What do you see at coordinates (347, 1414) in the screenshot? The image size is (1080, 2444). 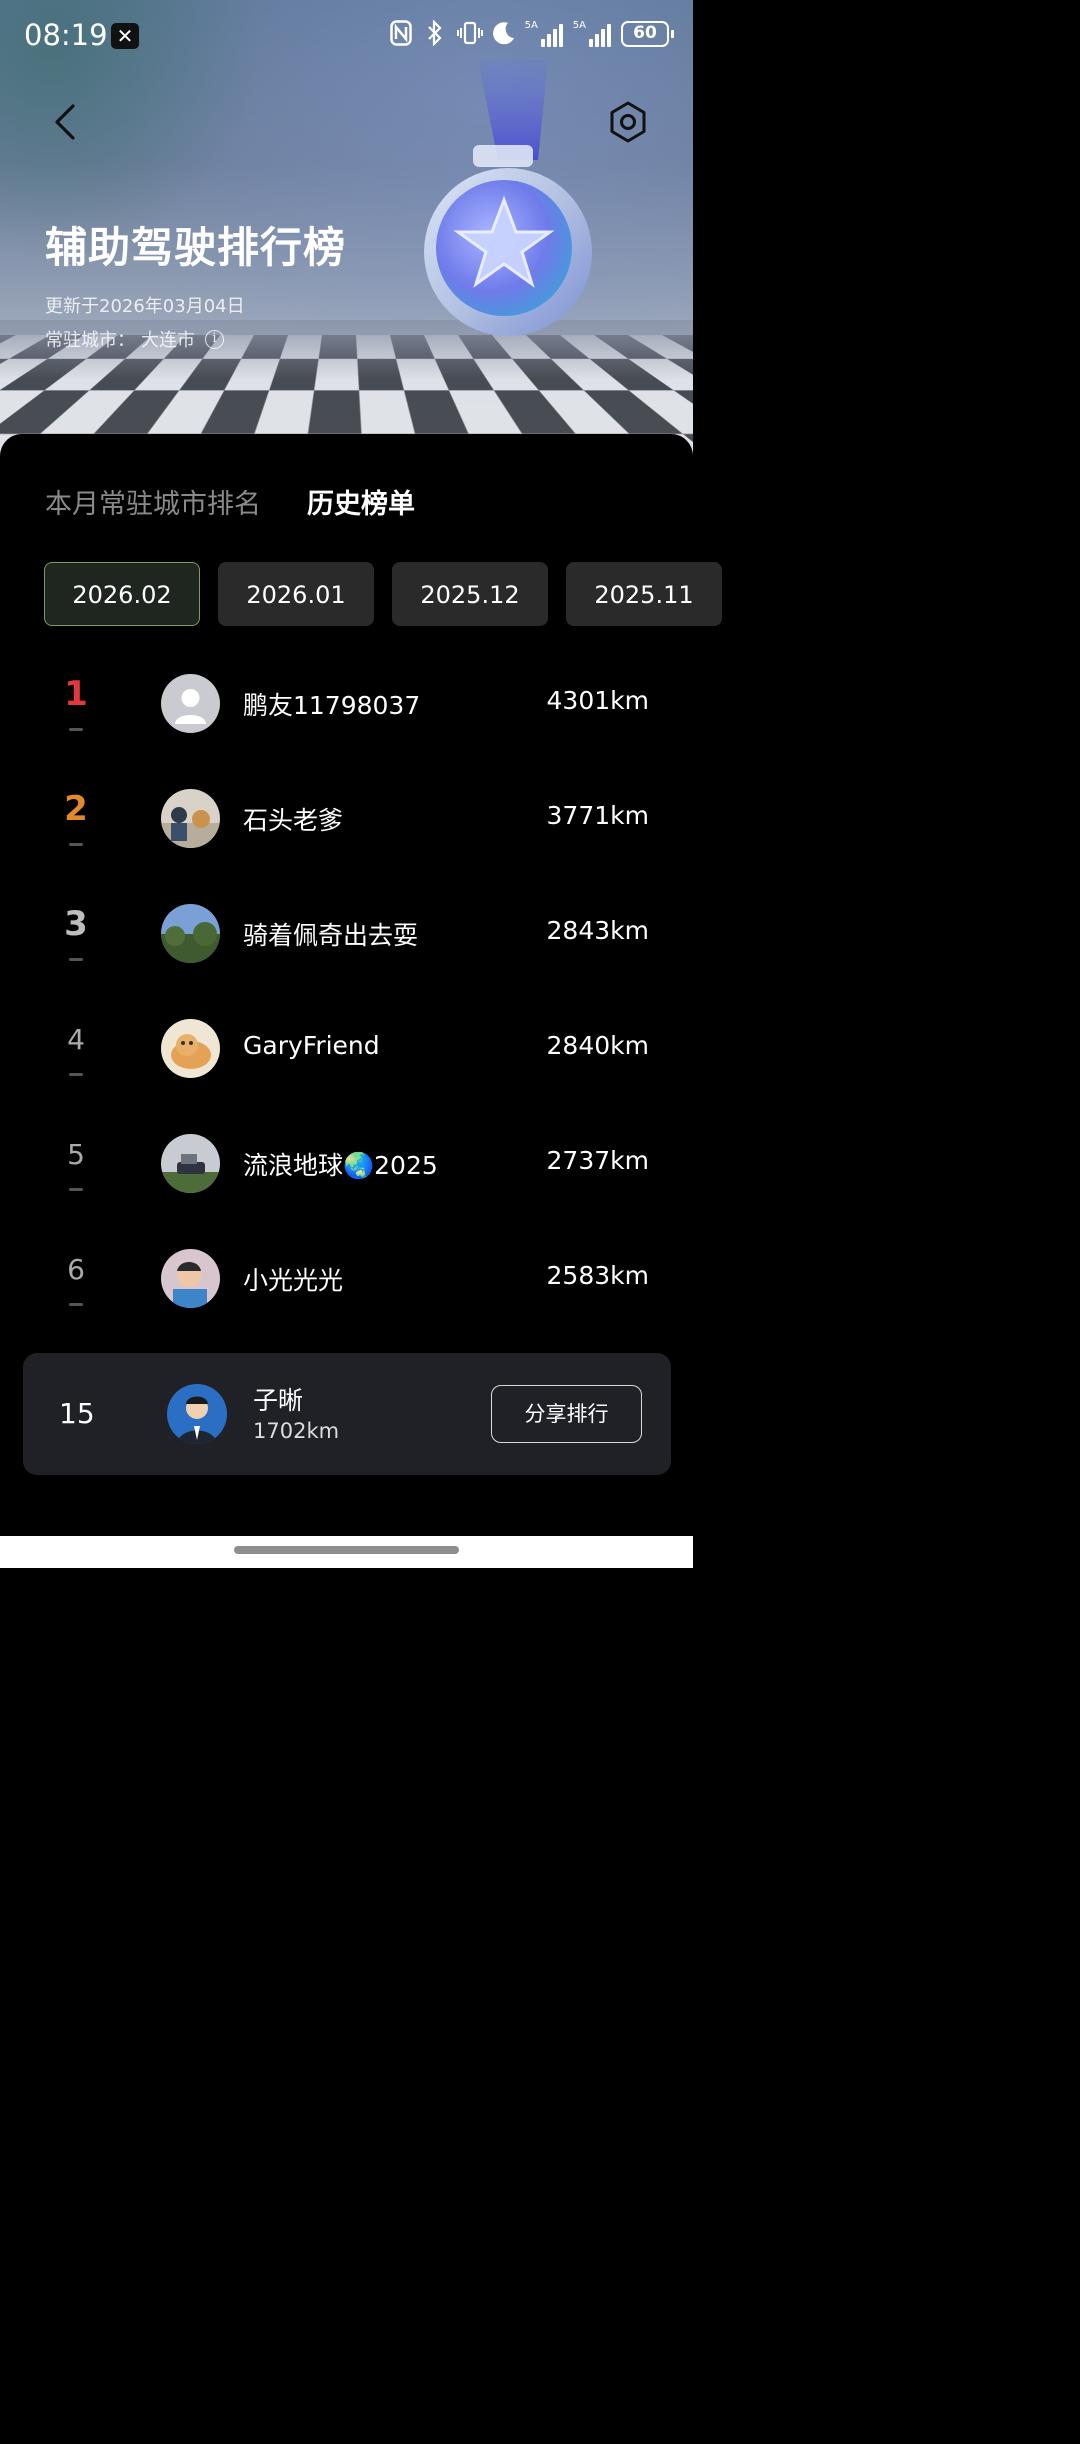 I see `my-rank-bar: 15 子晰 1702km 分享排行` at bounding box center [347, 1414].